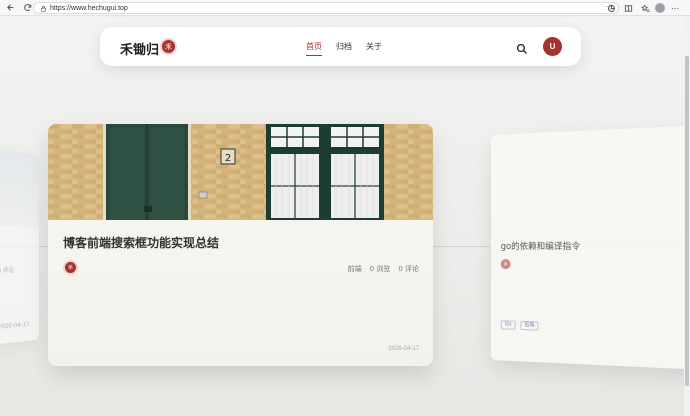 This screenshot has width=690, height=416. I want to click on site-info-icon, so click(43, 8).